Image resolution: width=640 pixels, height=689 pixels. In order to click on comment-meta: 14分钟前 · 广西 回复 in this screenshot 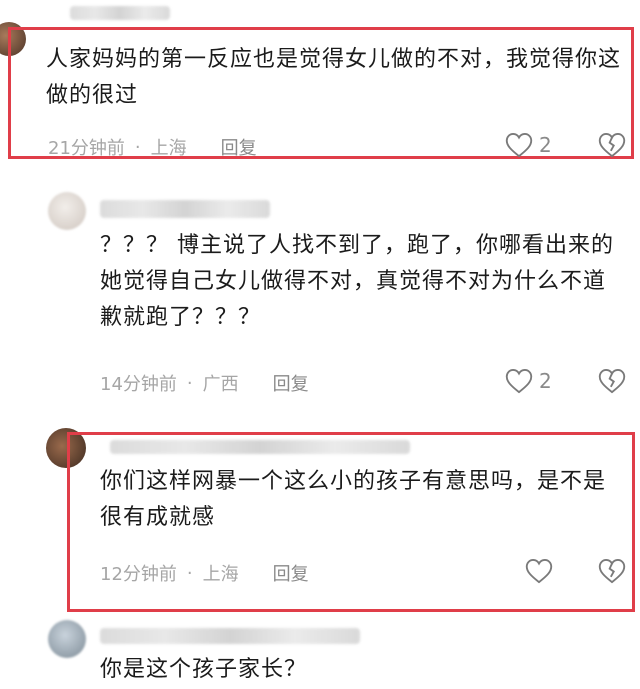, I will do `click(204, 383)`.